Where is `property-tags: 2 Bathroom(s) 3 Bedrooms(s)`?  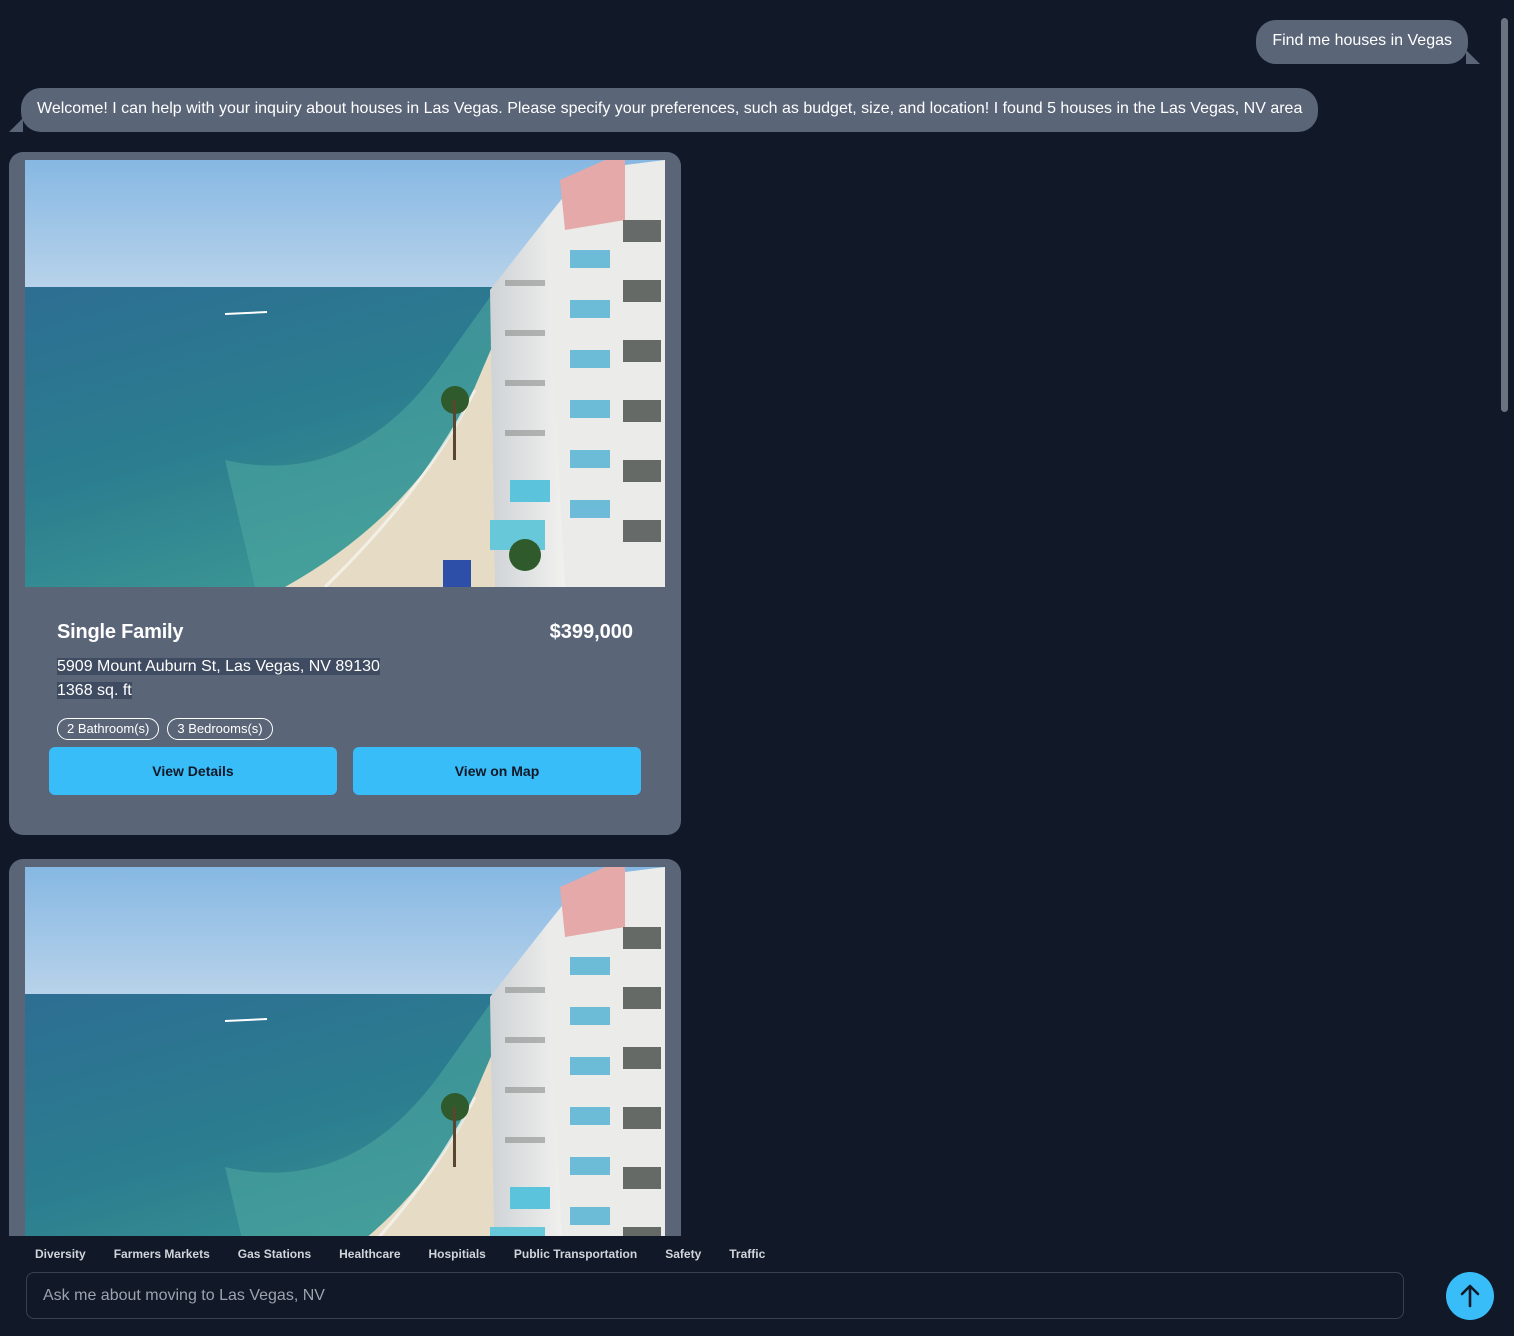
property-tags: 2 Bathroom(s) 3 Bedrooms(s) is located at coordinates (165, 729).